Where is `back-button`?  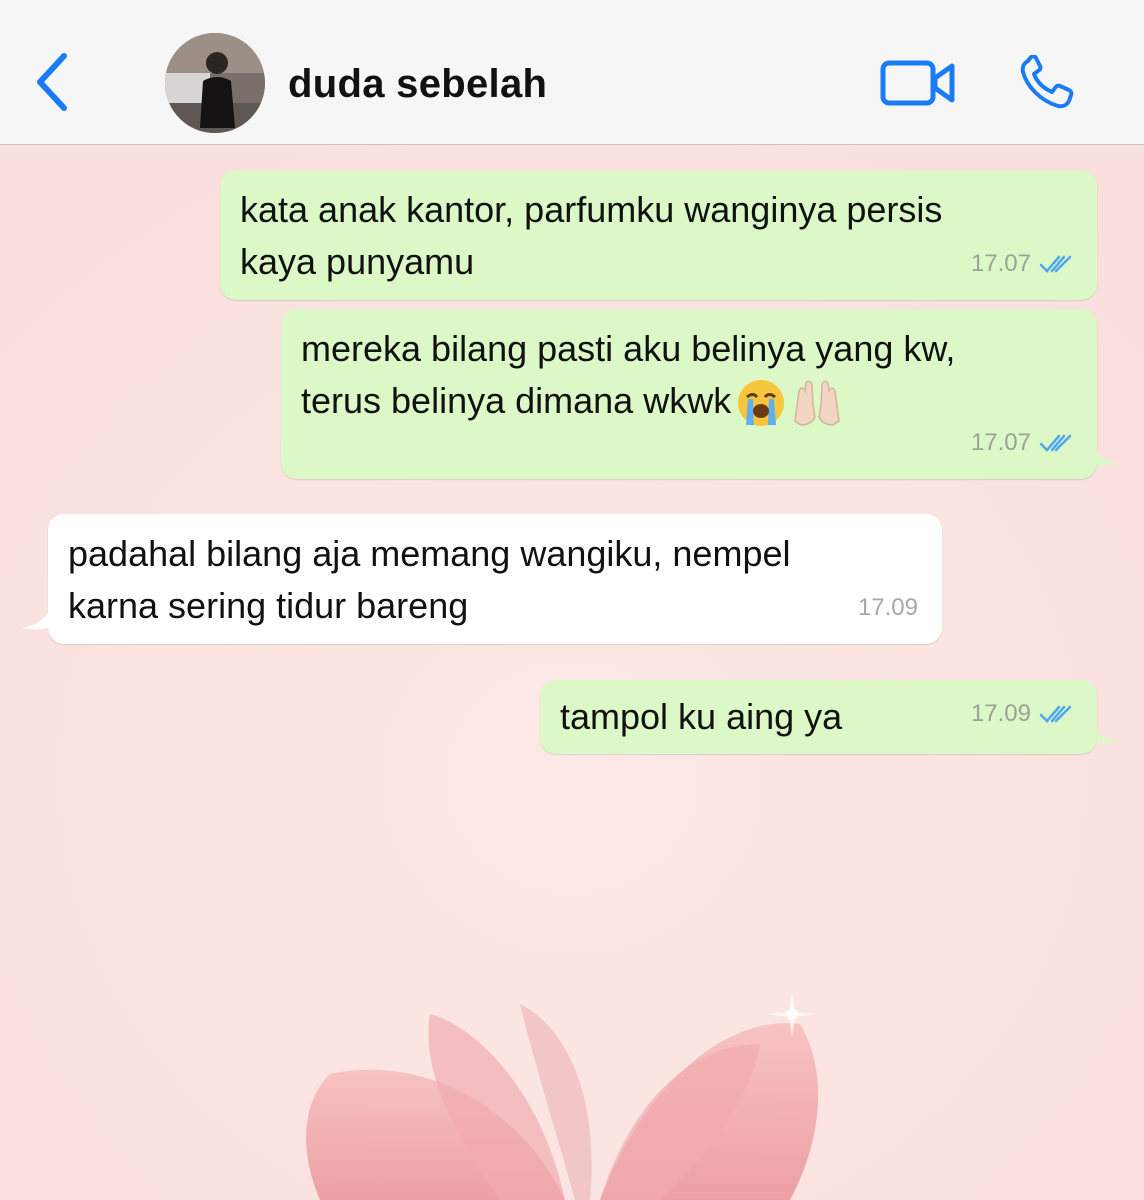
back-button is located at coordinates (53, 82).